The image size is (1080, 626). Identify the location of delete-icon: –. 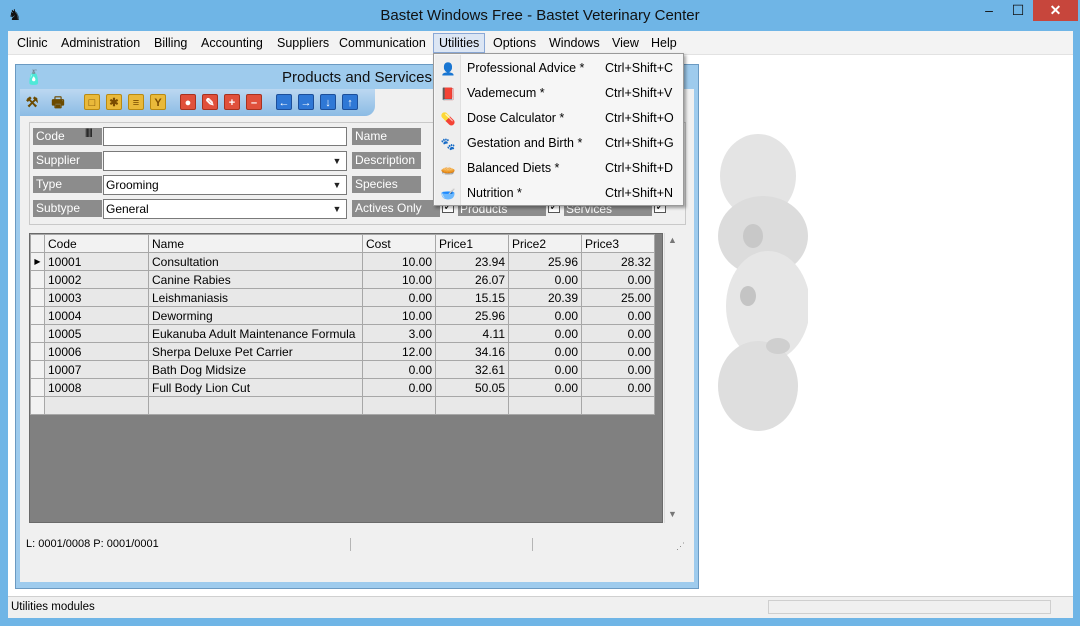
(254, 102).